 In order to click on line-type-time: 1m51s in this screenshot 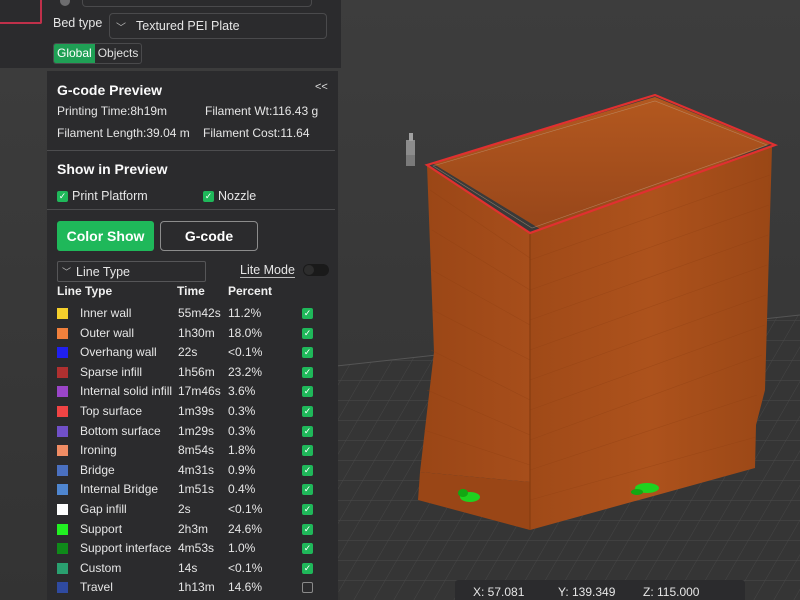, I will do `click(196, 489)`.